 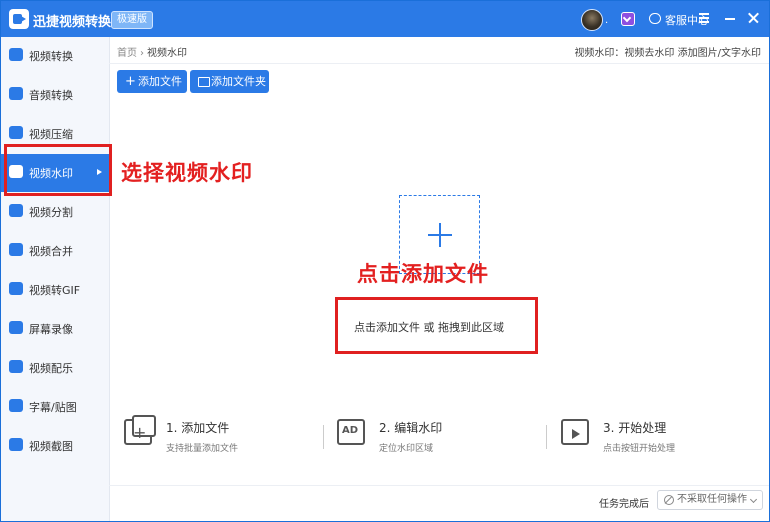 I want to click on close-icon, so click(x=754, y=18).